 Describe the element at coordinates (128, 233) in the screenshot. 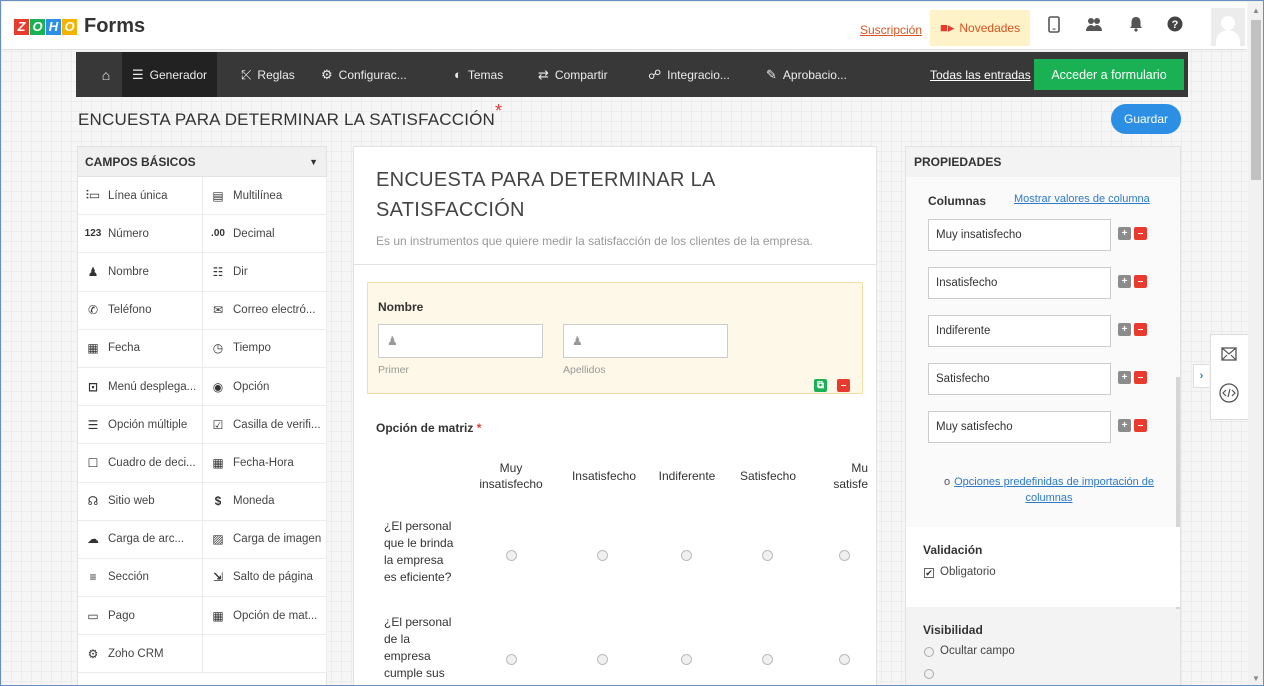

I see `field-type-label: Número` at that location.